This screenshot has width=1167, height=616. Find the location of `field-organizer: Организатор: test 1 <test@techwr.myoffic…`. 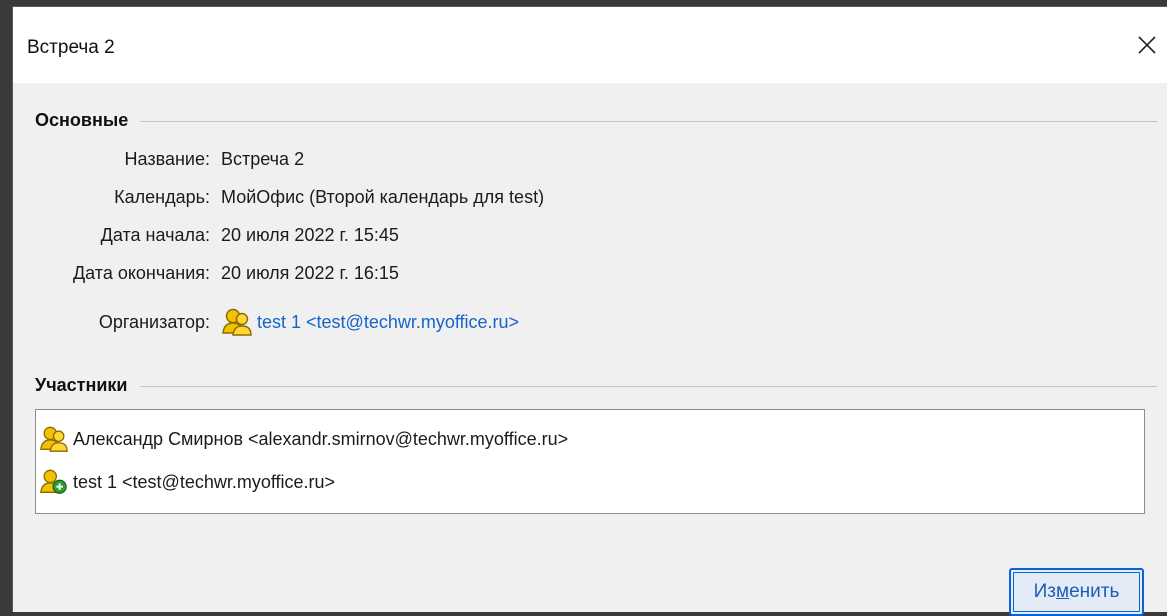

field-organizer: Организатор: test 1 <test@techwr.myoffic… is located at coordinates (266, 322).